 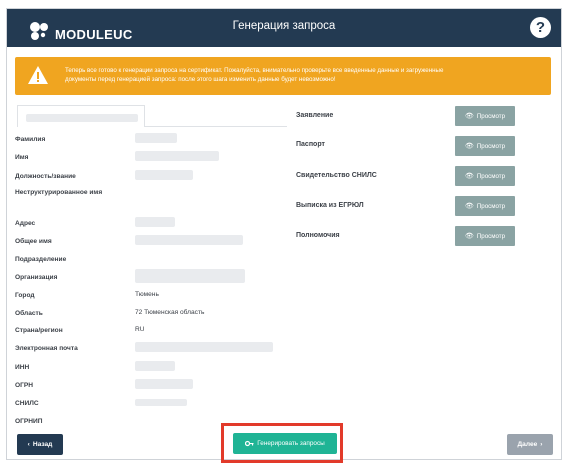 What do you see at coordinates (25, 223) in the screenshot?
I see `field-label-address: Адрес` at bounding box center [25, 223].